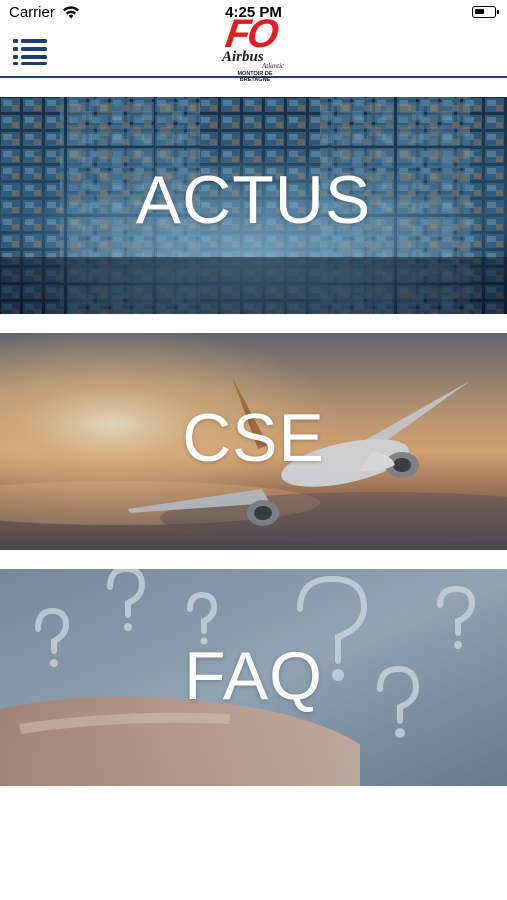 The image size is (507, 900). What do you see at coordinates (273, 66) in the screenshot?
I see `logo-tagline: Atlantic` at bounding box center [273, 66].